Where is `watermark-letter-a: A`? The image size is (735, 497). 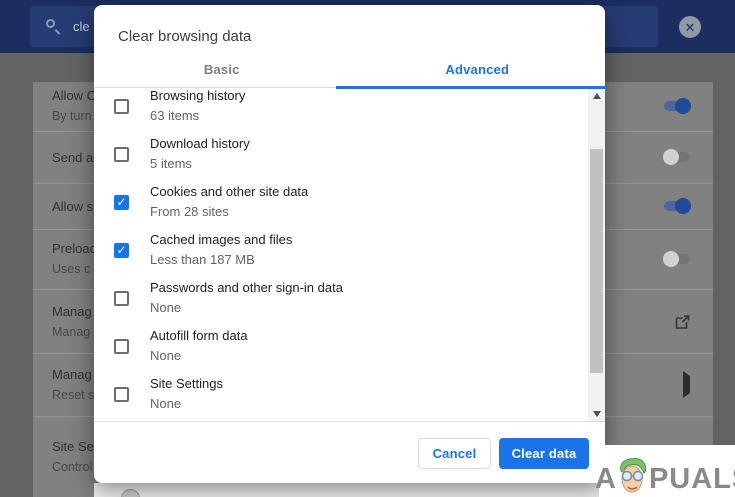
watermark-letter-a: A is located at coordinates (606, 479).